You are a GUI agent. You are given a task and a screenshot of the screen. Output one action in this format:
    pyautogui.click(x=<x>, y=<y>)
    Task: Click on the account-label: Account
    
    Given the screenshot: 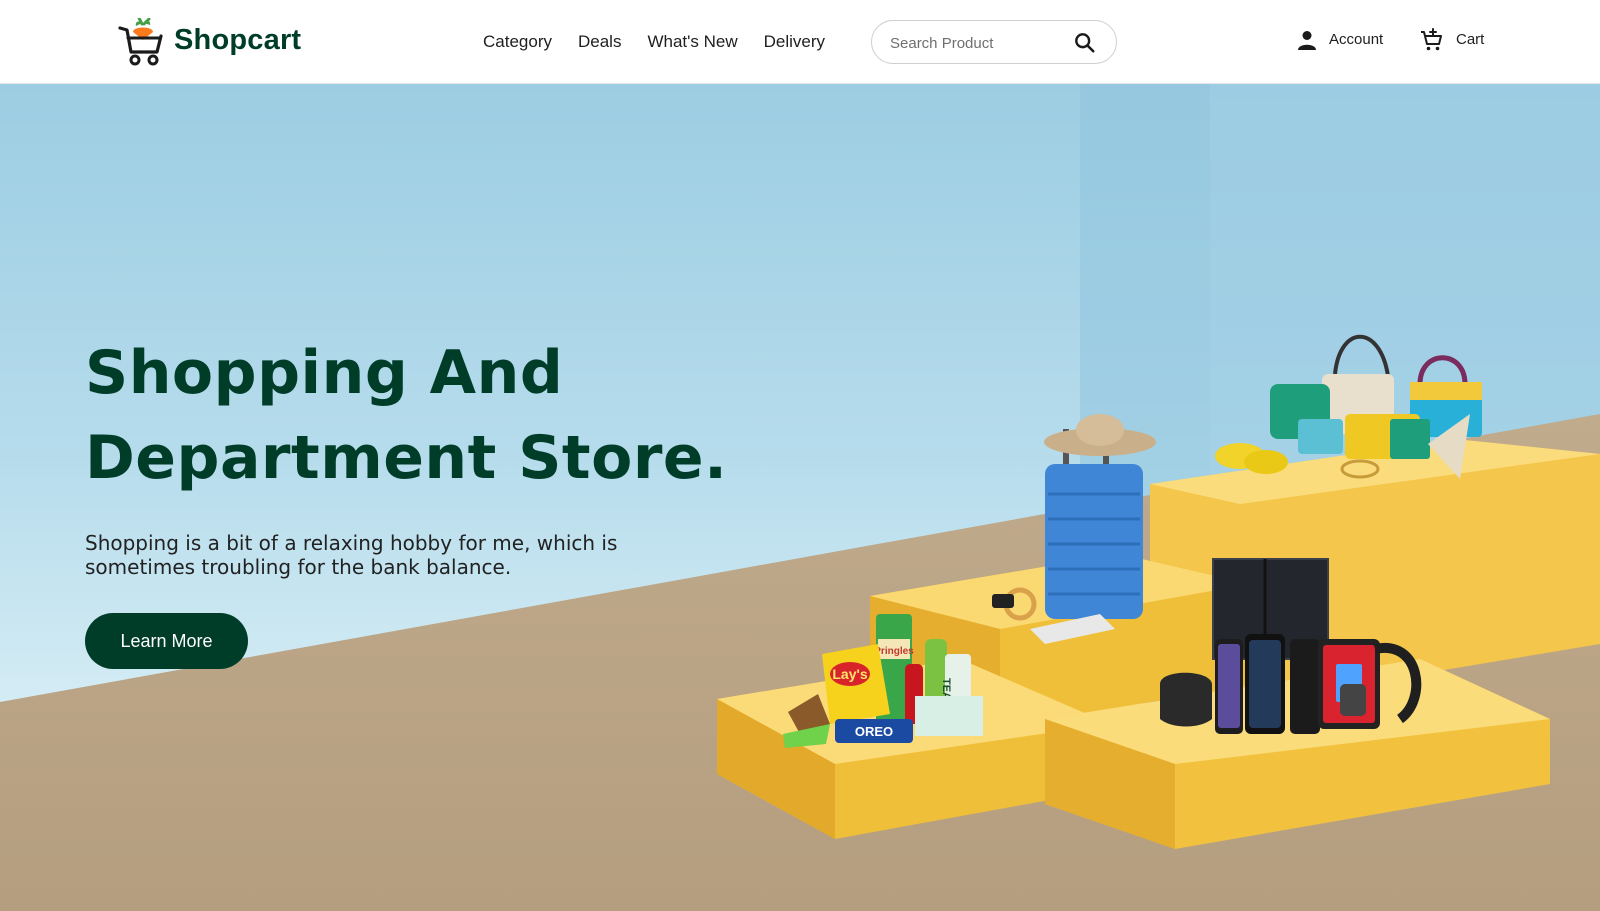 What is the action you would take?
    pyautogui.click(x=1356, y=39)
    